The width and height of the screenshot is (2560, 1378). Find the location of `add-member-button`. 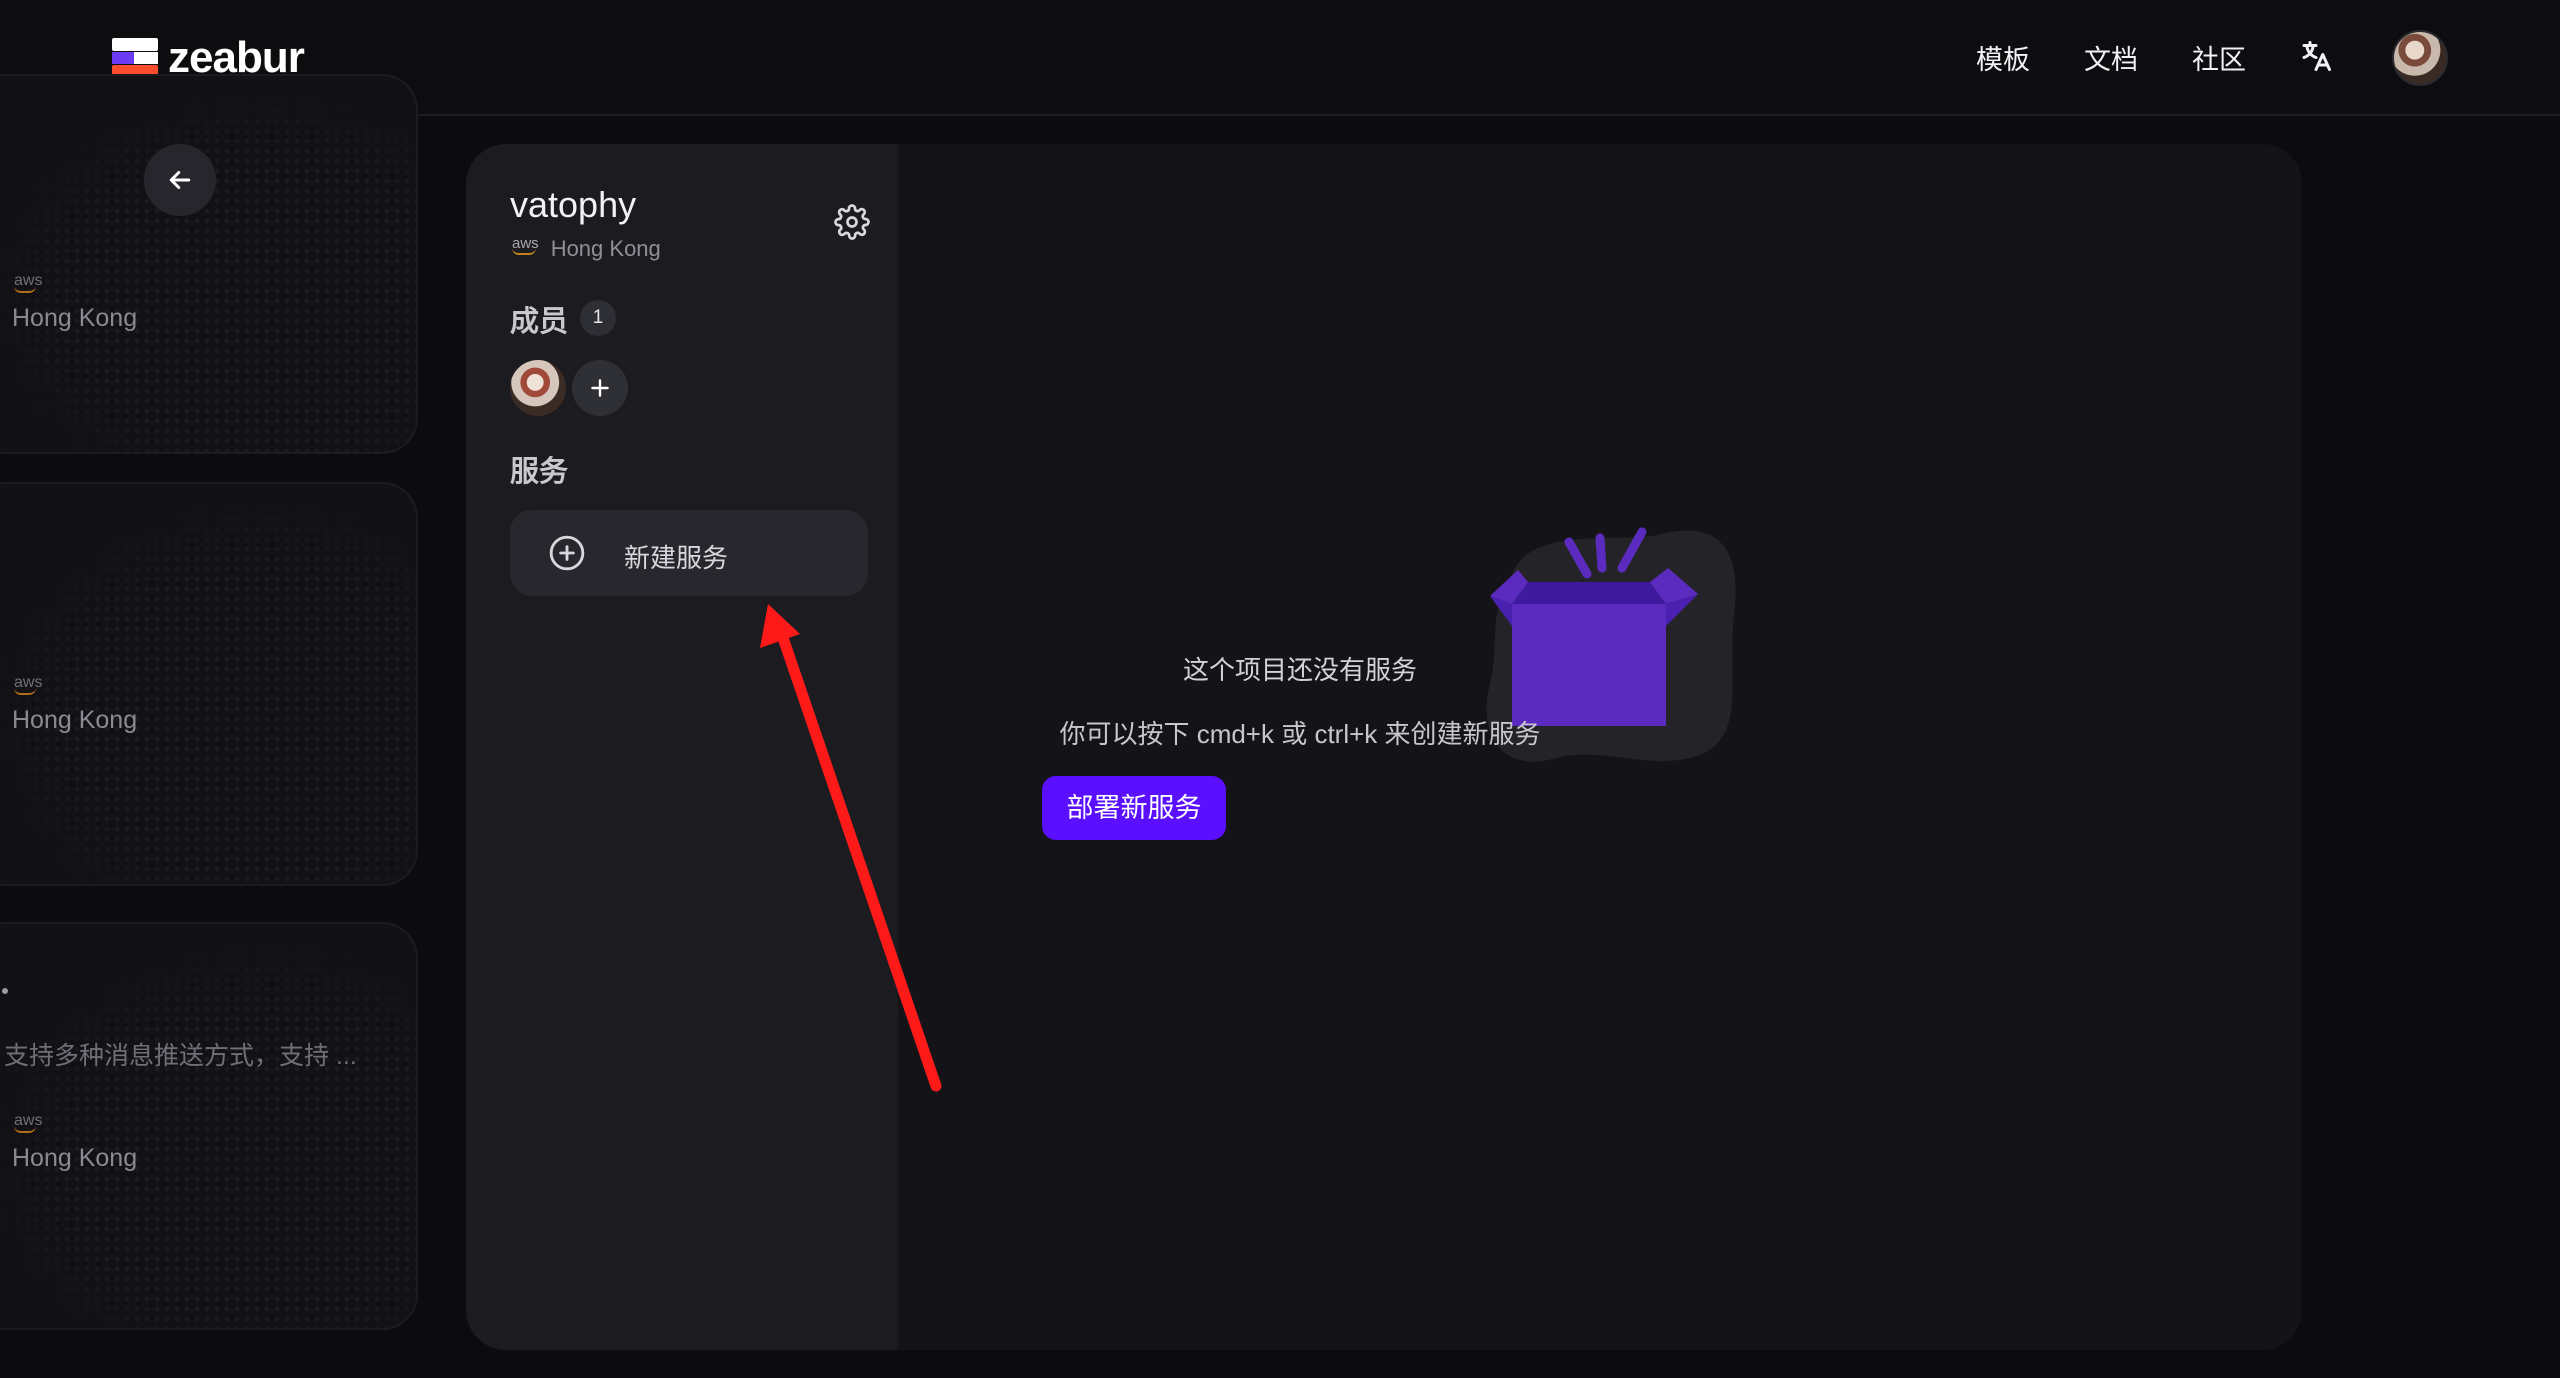

add-member-button is located at coordinates (600, 388).